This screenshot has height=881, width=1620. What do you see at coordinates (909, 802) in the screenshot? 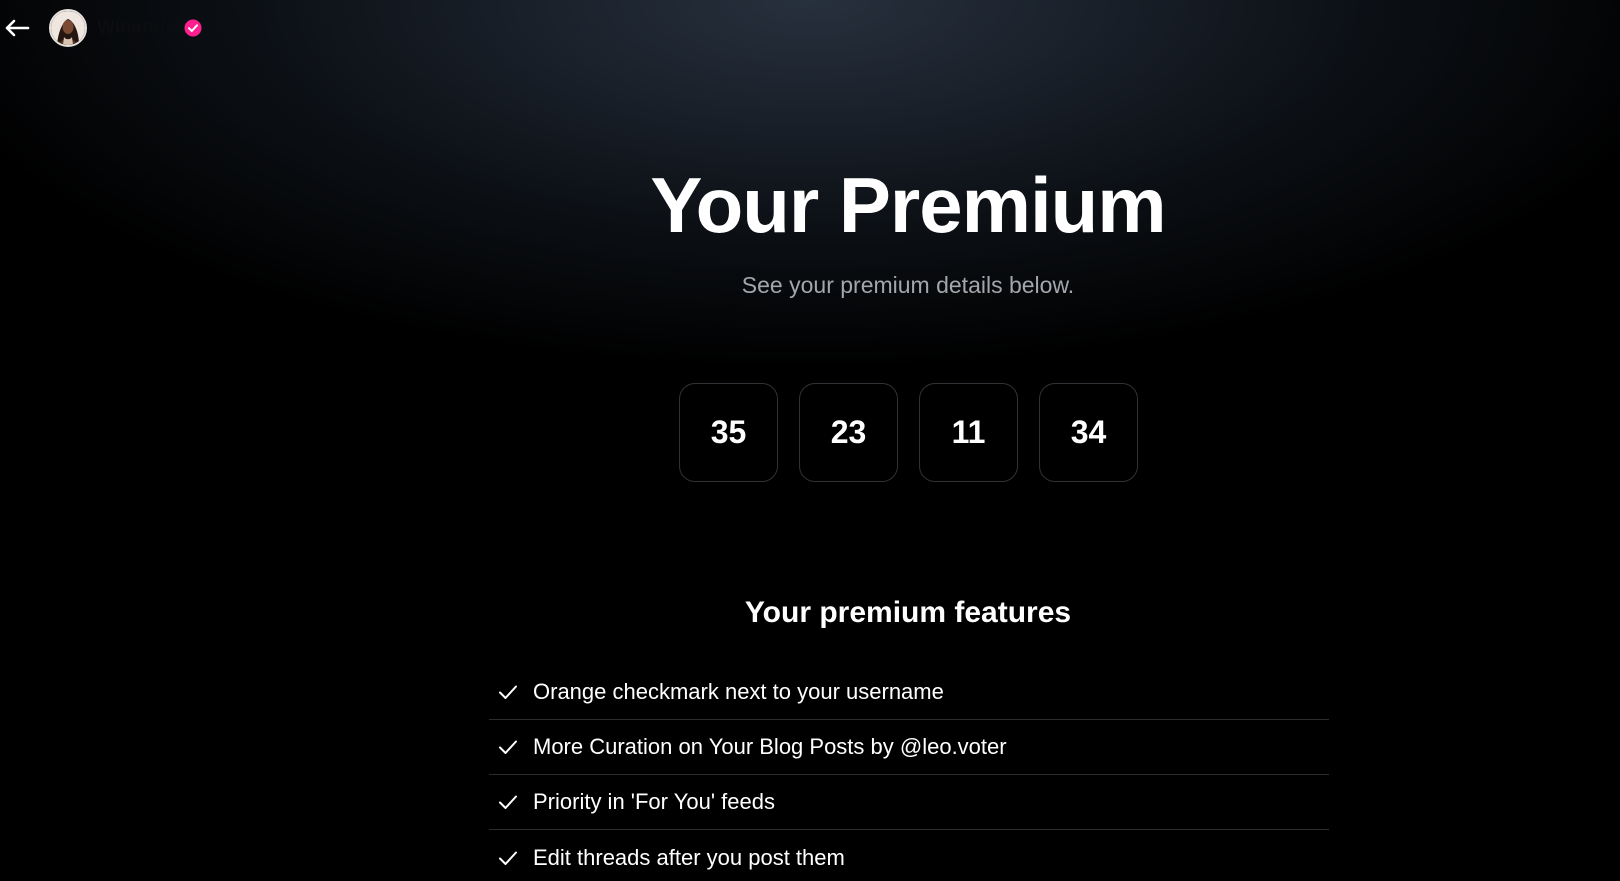
I see `feature-item: Priority in 'For You' feeds` at bounding box center [909, 802].